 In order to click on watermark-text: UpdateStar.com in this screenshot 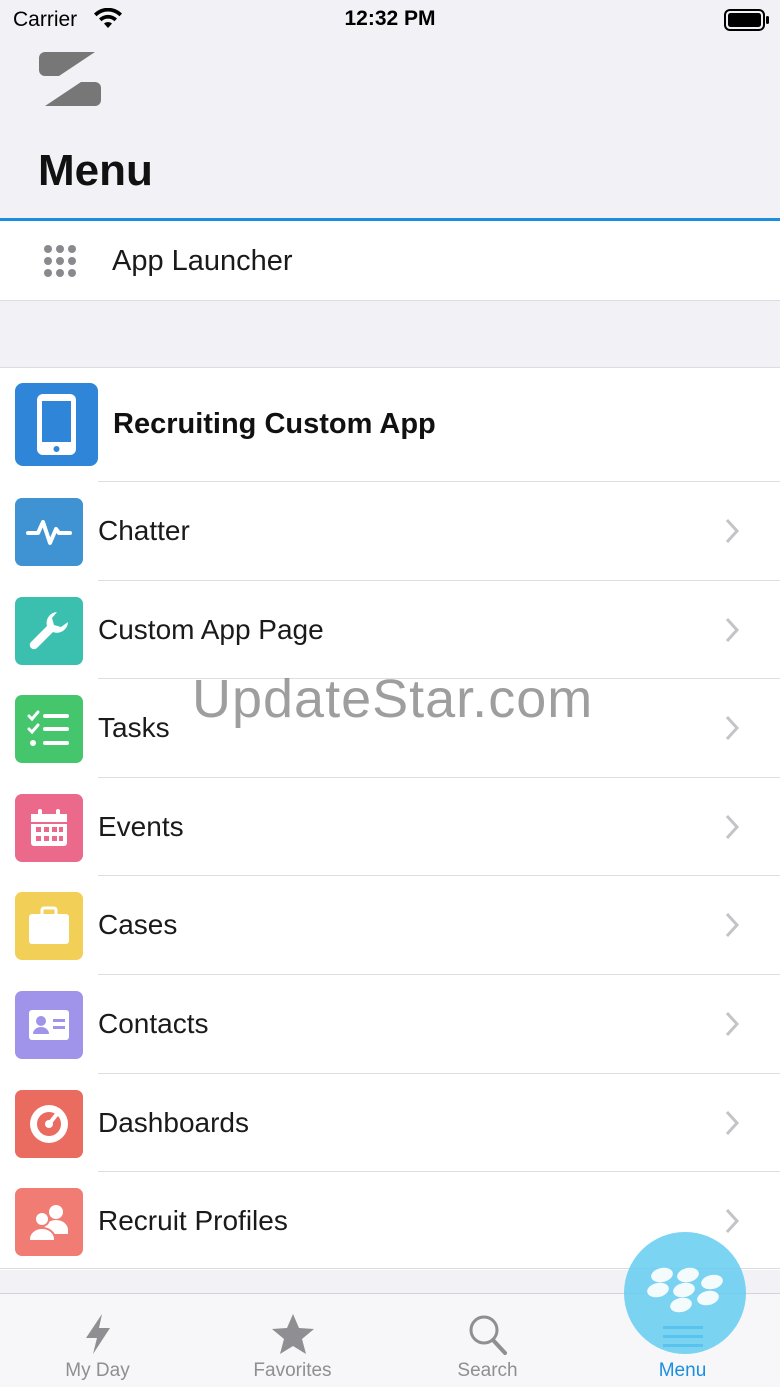, I will do `click(393, 699)`.